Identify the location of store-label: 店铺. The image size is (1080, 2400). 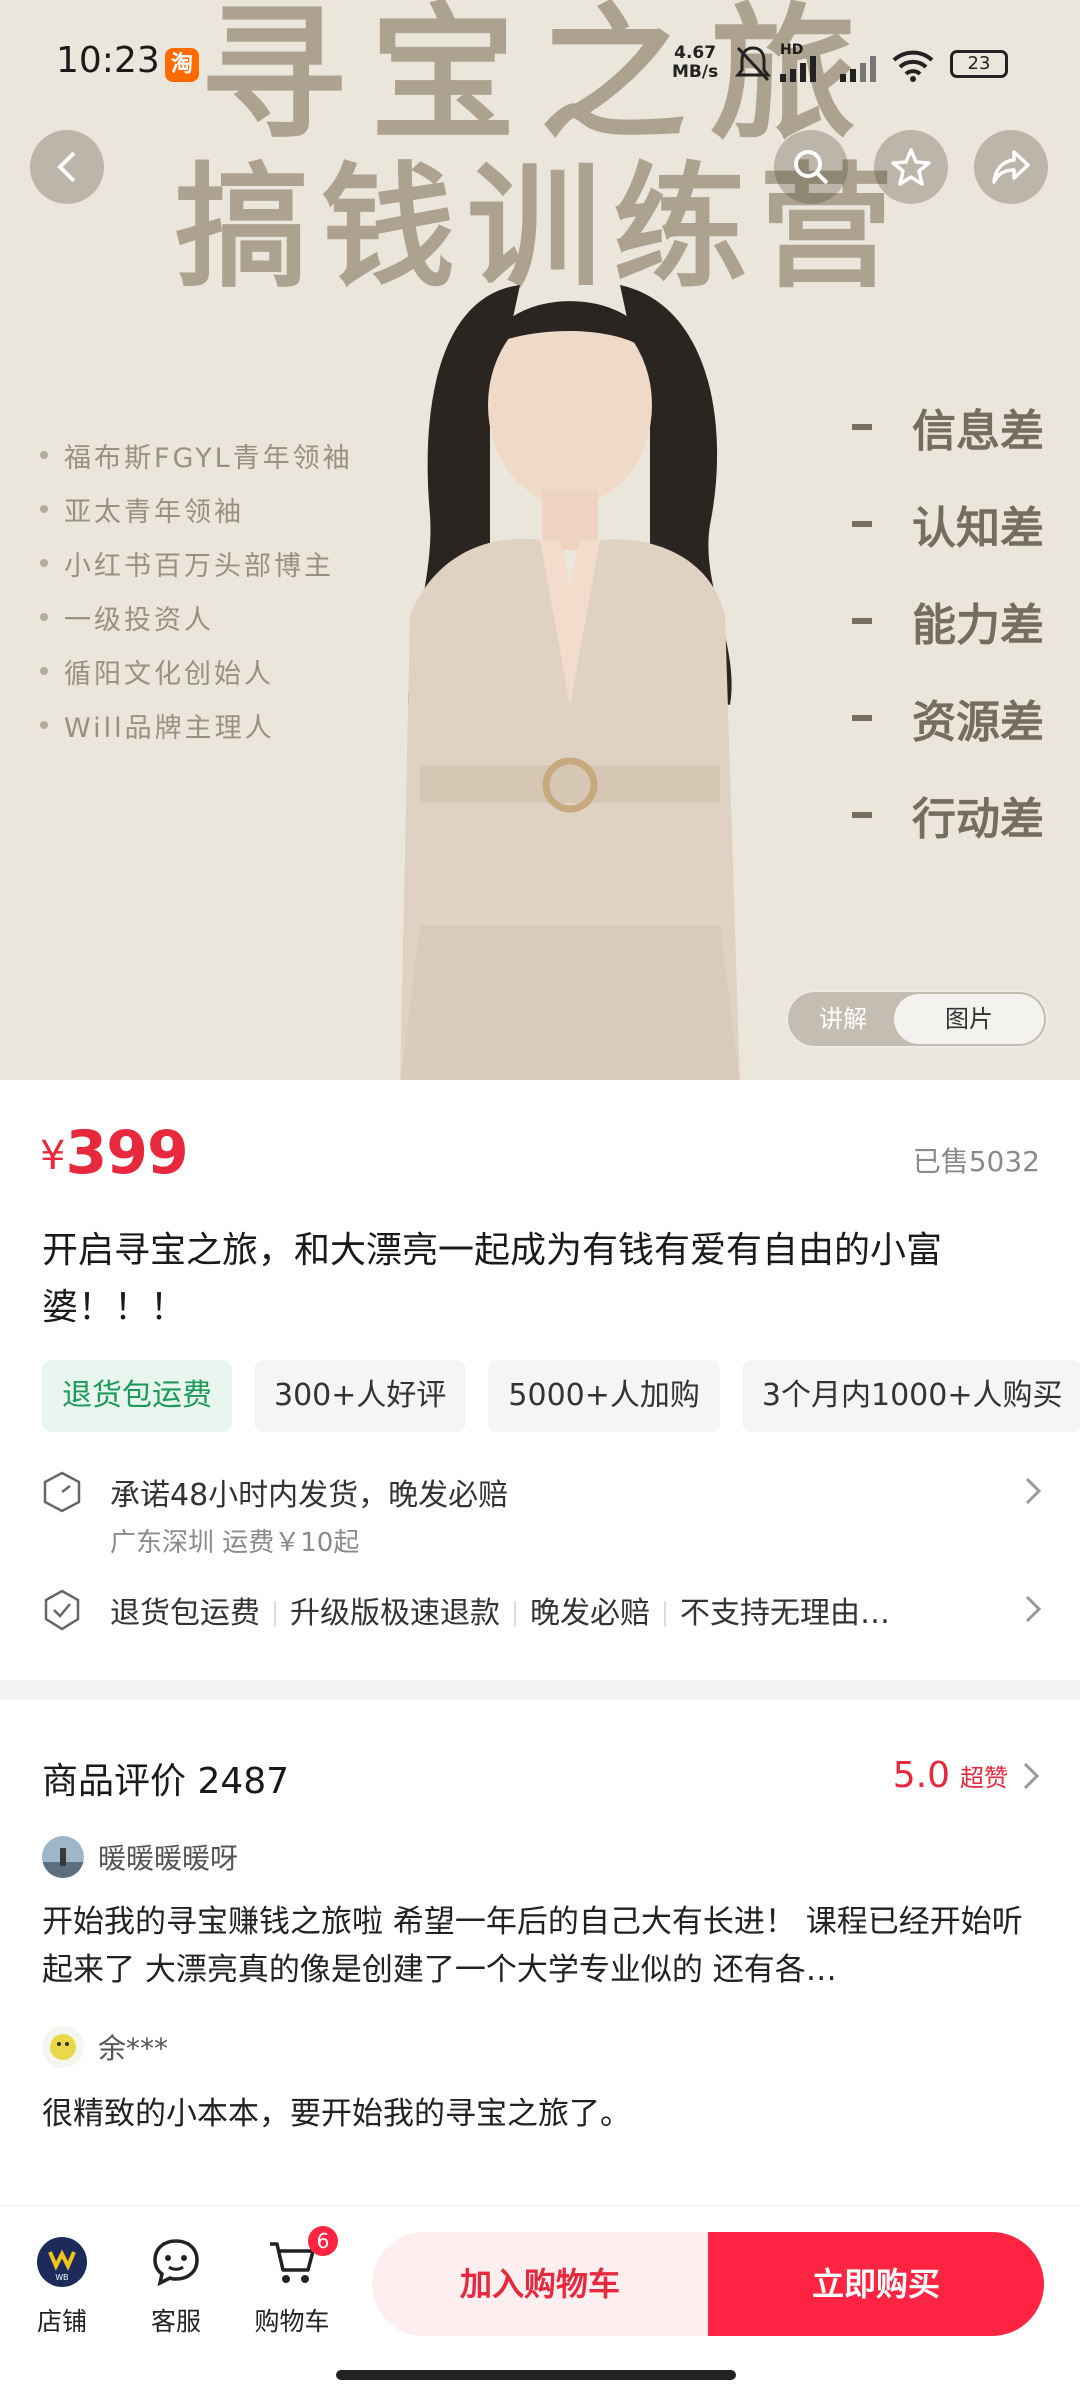
(61, 2321).